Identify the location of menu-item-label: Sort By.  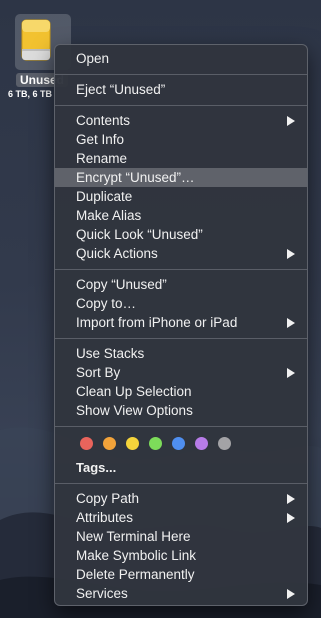
(98, 372).